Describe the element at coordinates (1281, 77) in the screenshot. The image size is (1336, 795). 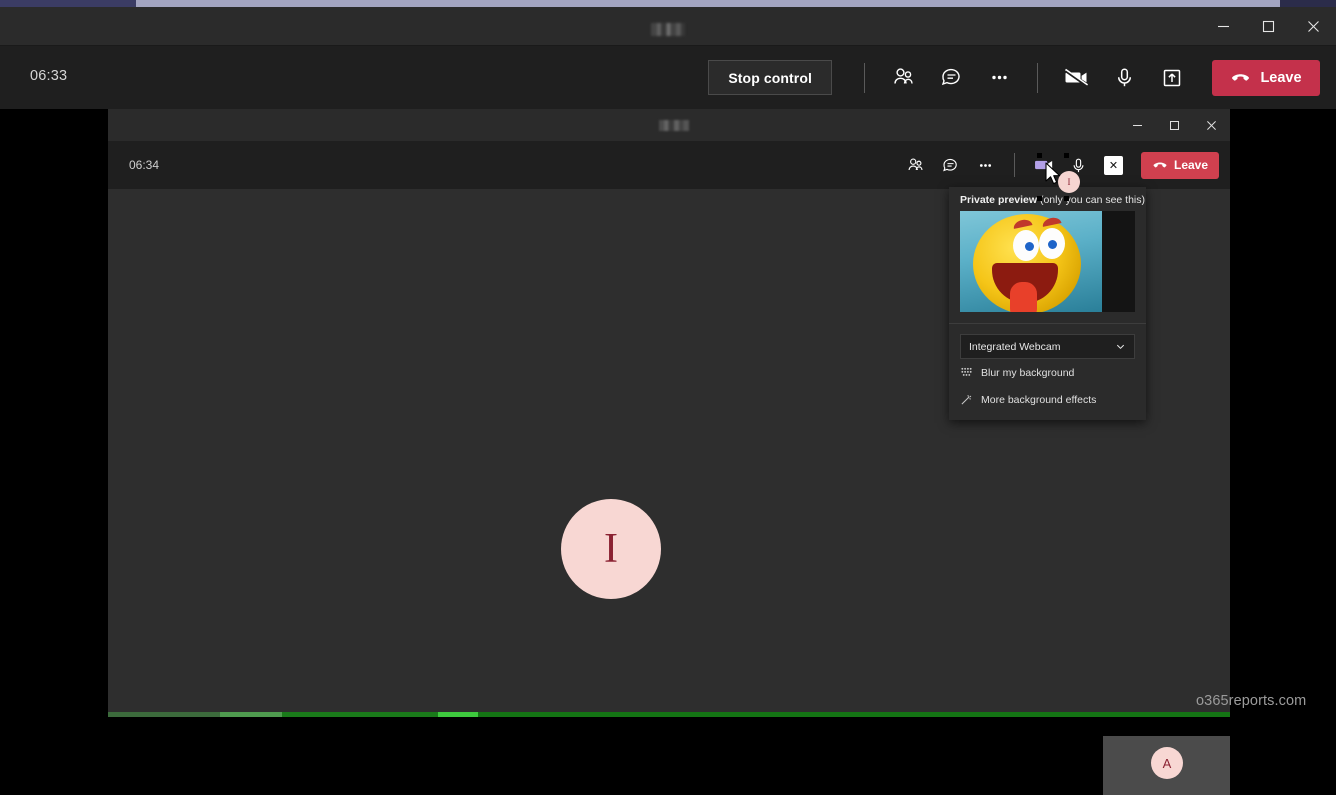
I see `leave-button-label: Leave` at that location.